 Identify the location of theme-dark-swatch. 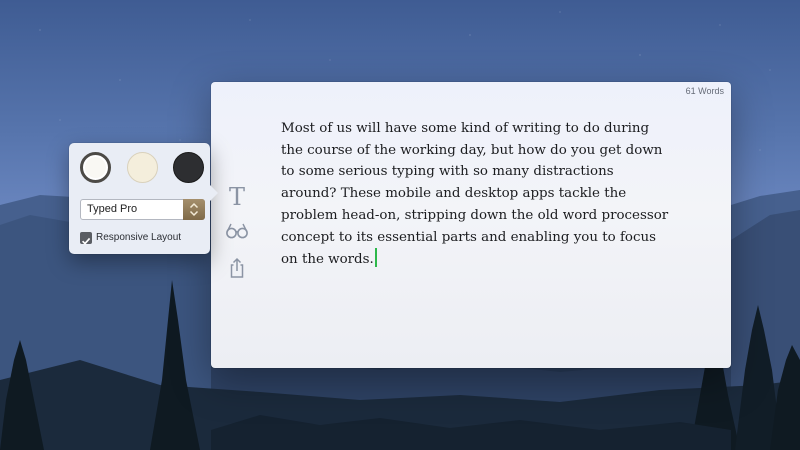
(188, 167).